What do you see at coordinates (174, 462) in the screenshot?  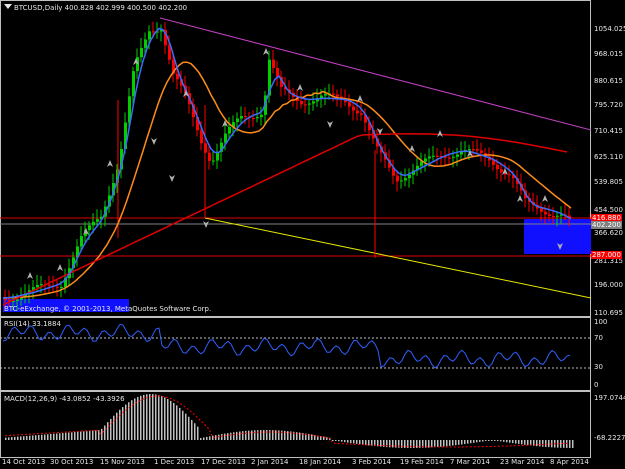 I see `time-label: 1 Dec 2013` at bounding box center [174, 462].